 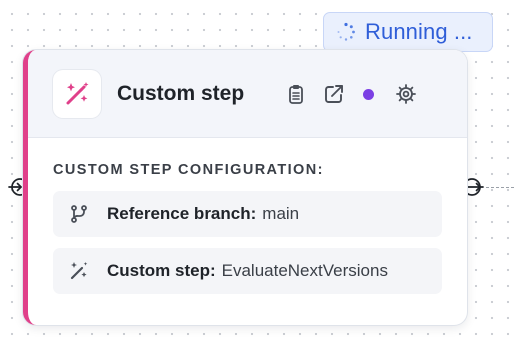 I want to click on external-link-icon, so click(x=334, y=94).